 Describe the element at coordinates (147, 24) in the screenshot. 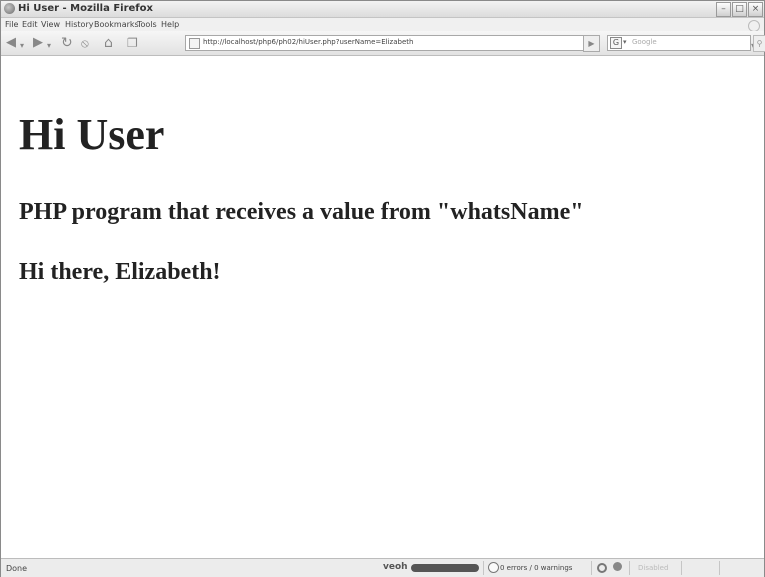

I see `menu-tools: Tools` at that location.